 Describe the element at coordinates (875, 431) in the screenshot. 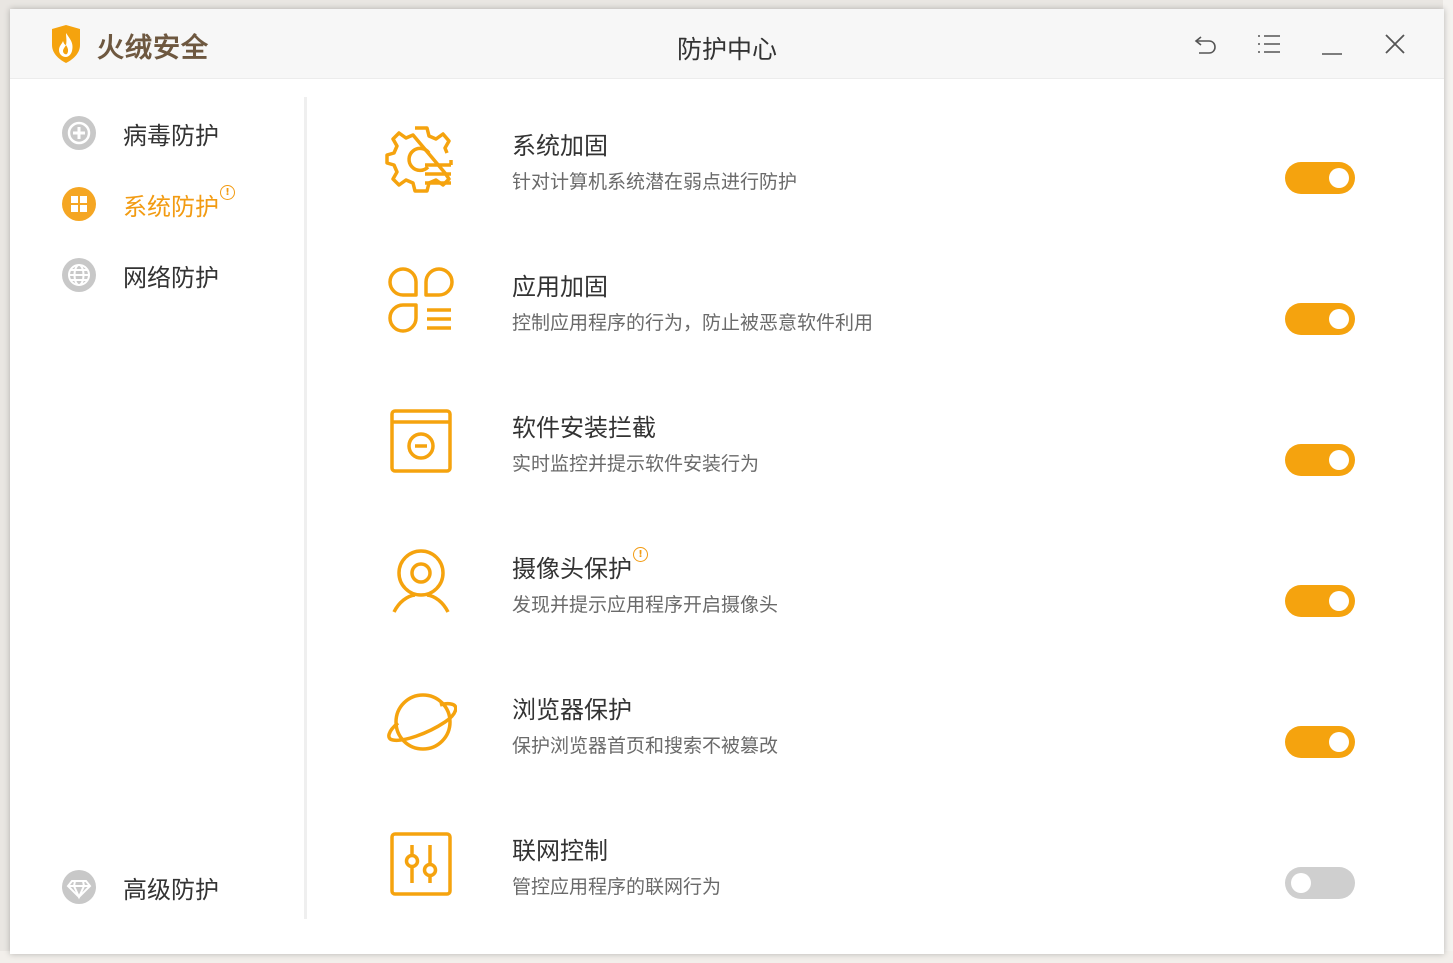

I see `feature-row-install-block: 软件安装拦截 实时监控并提示软件安装行为` at that location.